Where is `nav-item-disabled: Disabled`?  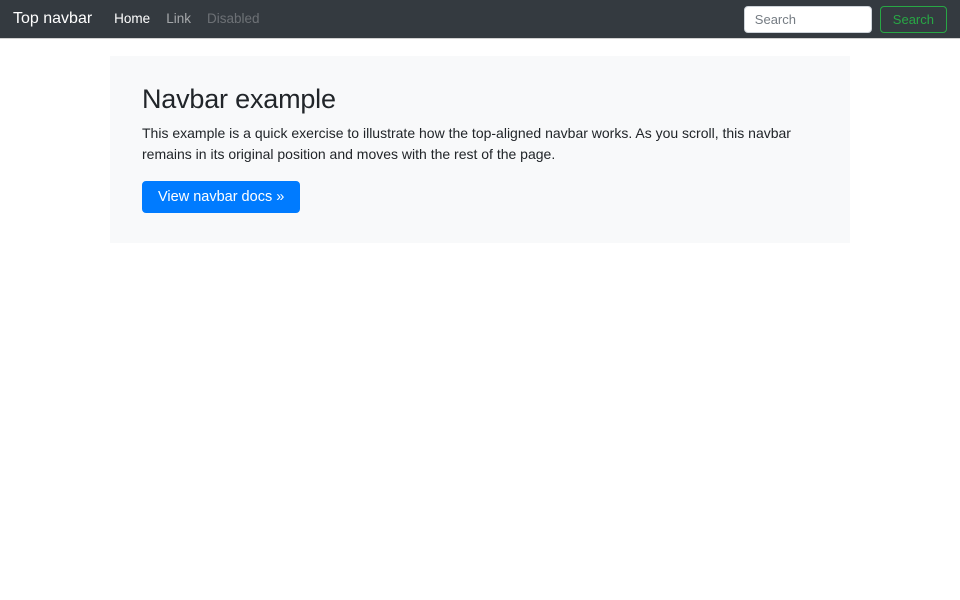
nav-item-disabled: Disabled is located at coordinates (233, 19).